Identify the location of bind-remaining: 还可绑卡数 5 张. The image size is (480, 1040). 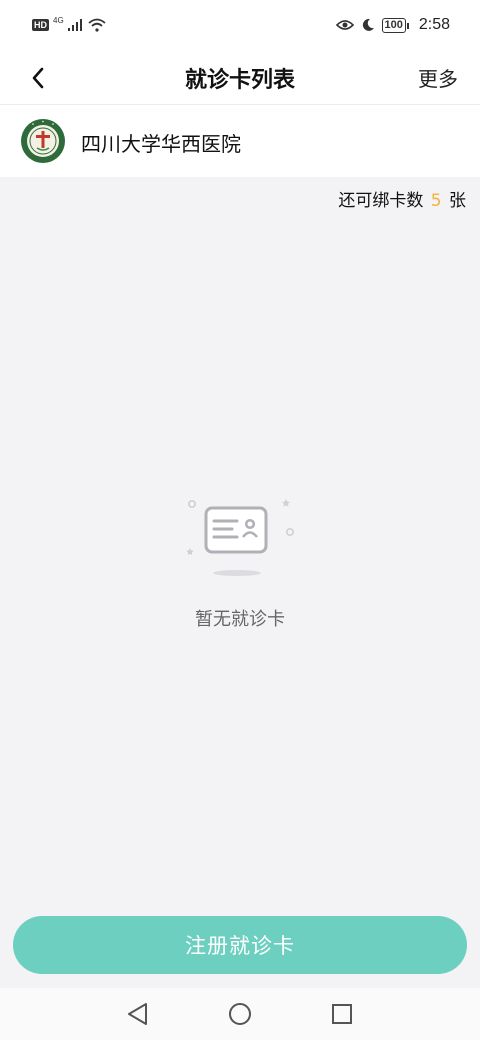
(402, 198).